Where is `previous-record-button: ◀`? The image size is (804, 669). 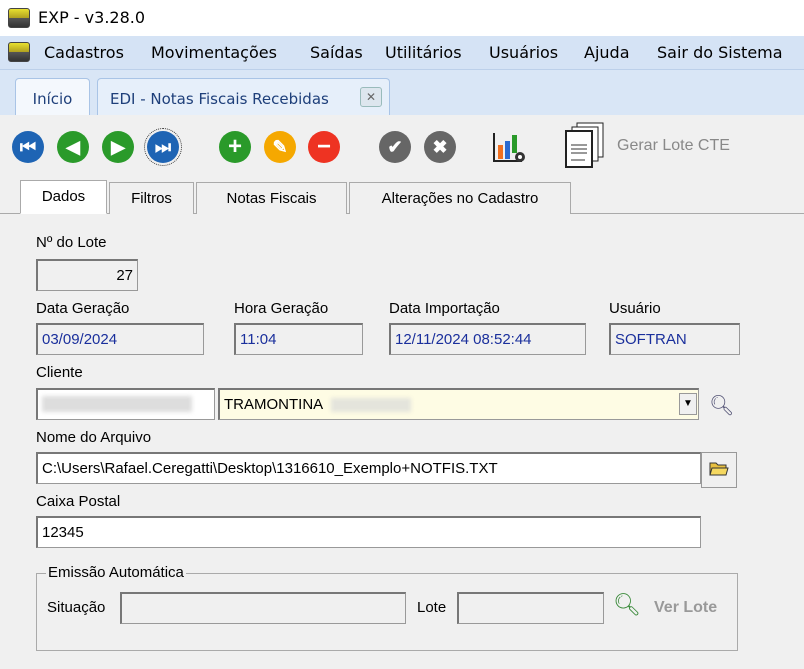
previous-record-button: ◀ is located at coordinates (73, 147).